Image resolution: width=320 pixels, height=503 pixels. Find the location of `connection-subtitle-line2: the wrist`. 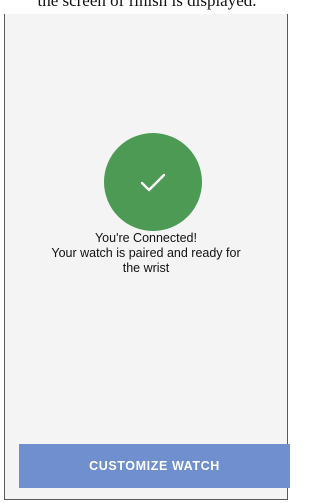

connection-subtitle-line2: the wrist is located at coordinates (146, 268).